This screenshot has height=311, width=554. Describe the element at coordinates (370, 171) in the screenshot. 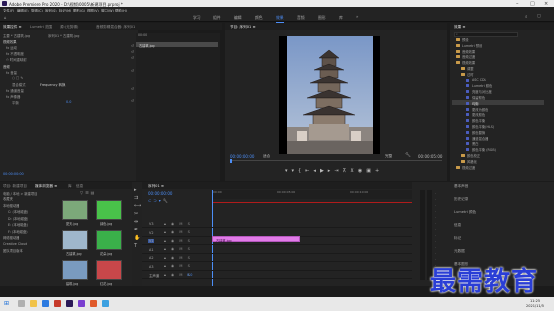

I see `compare-icon: ▣` at that location.